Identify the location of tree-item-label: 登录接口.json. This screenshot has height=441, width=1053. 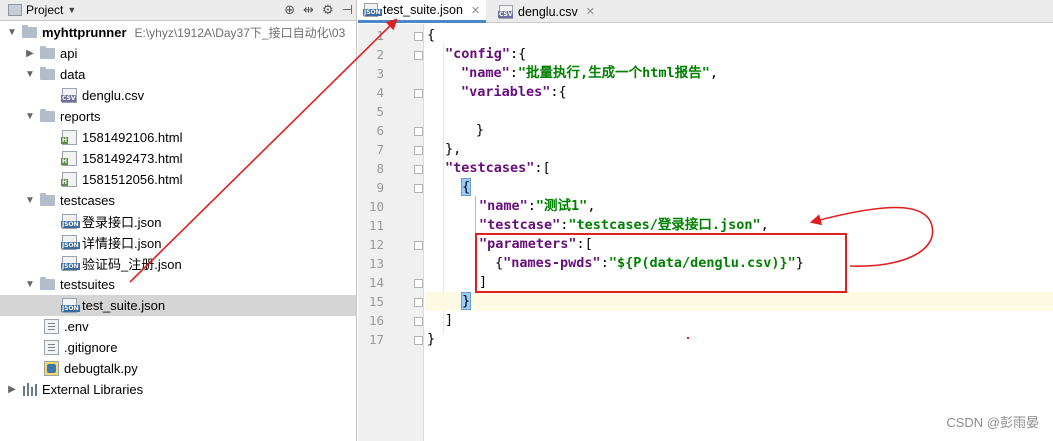
(122, 222).